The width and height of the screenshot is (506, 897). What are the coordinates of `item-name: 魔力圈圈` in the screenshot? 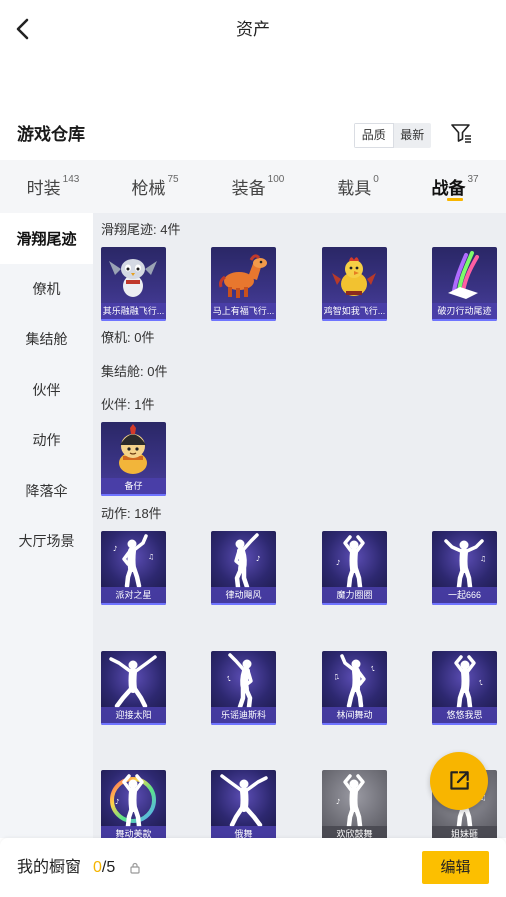 It's located at (354, 596).